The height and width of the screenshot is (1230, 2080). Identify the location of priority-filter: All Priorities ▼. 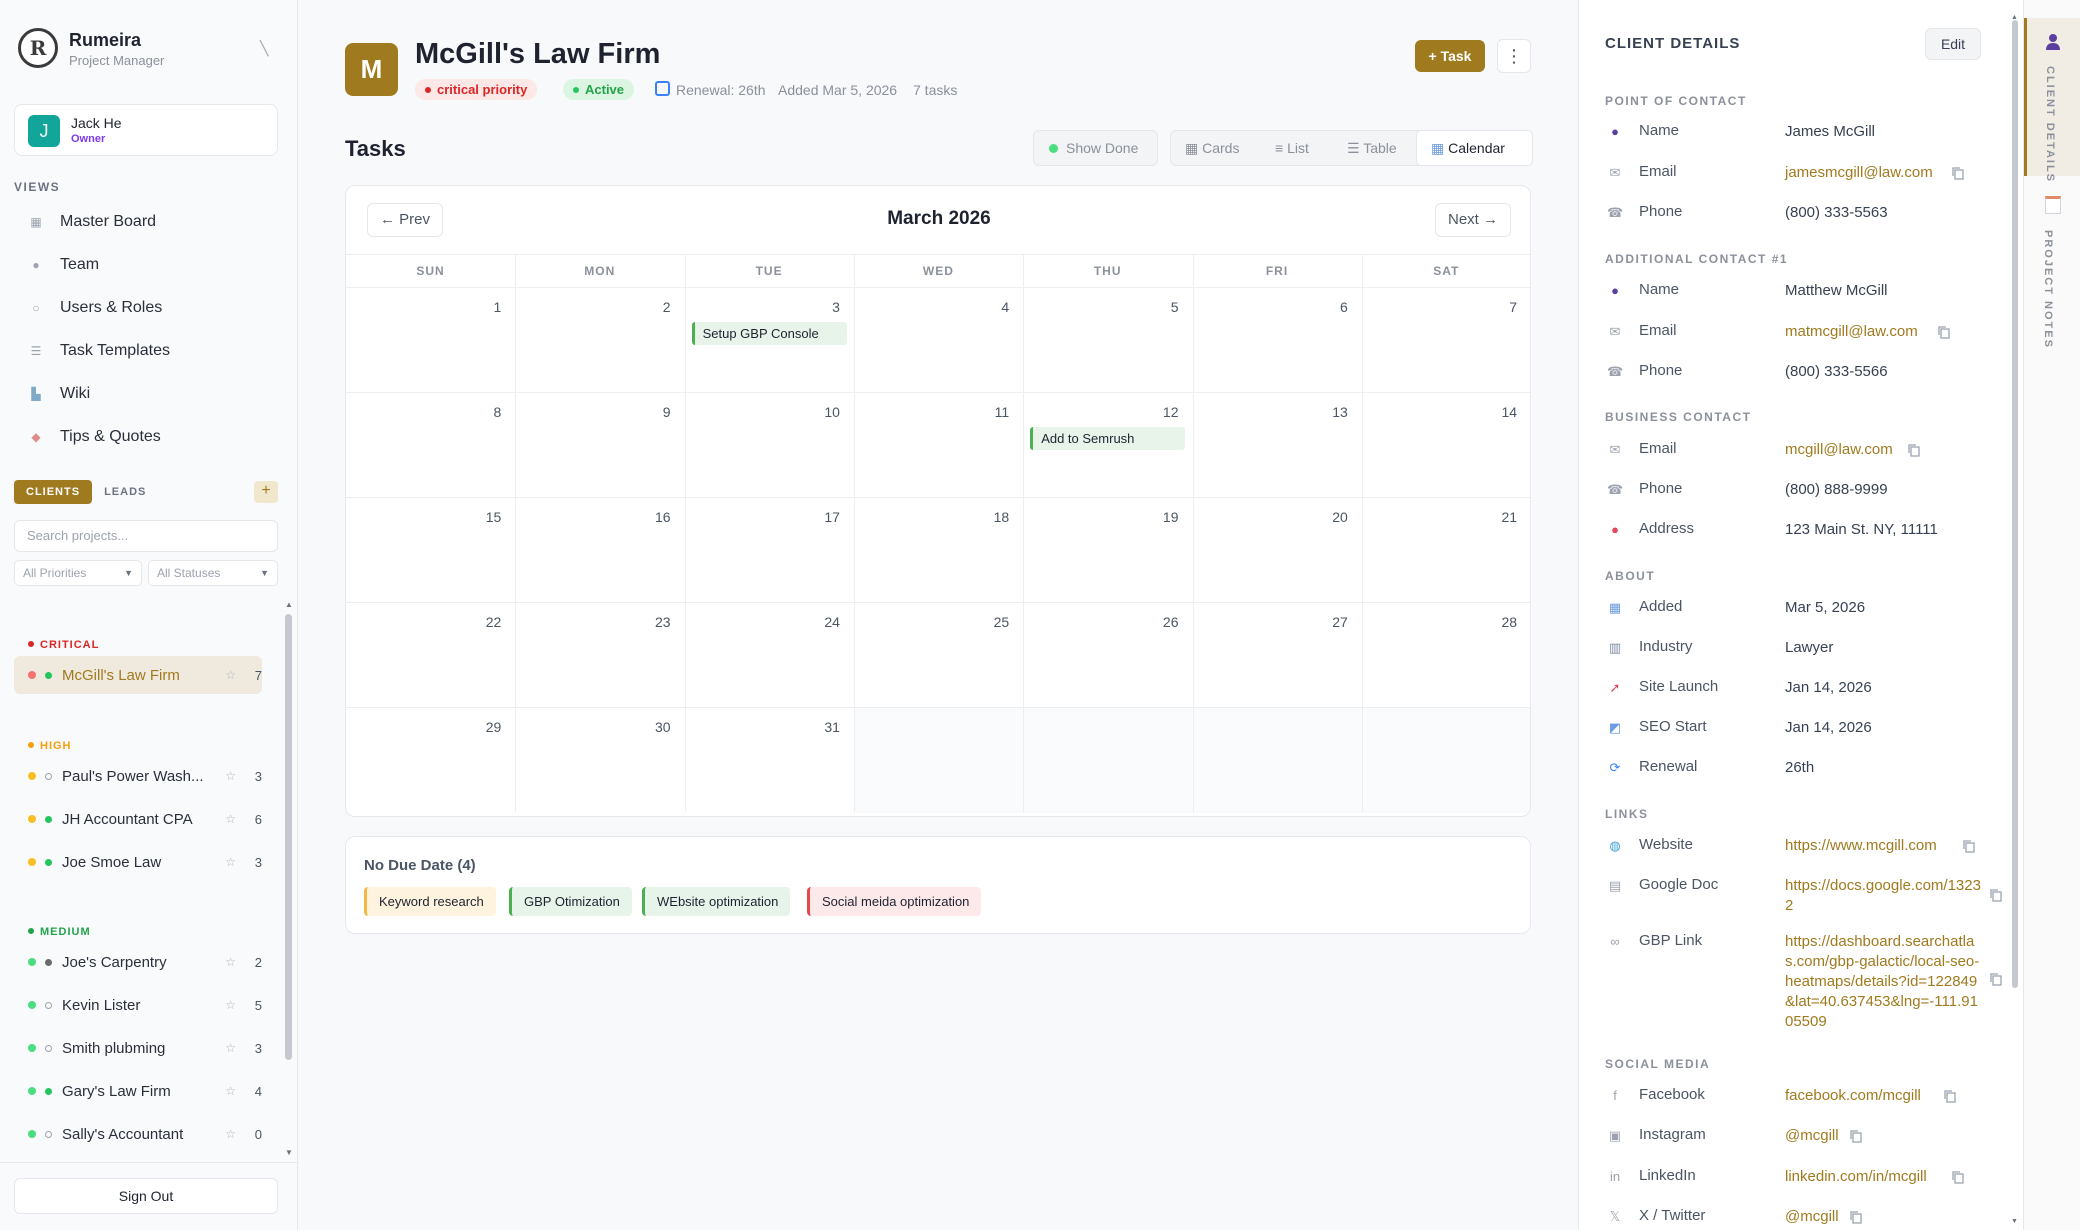
(78, 573).